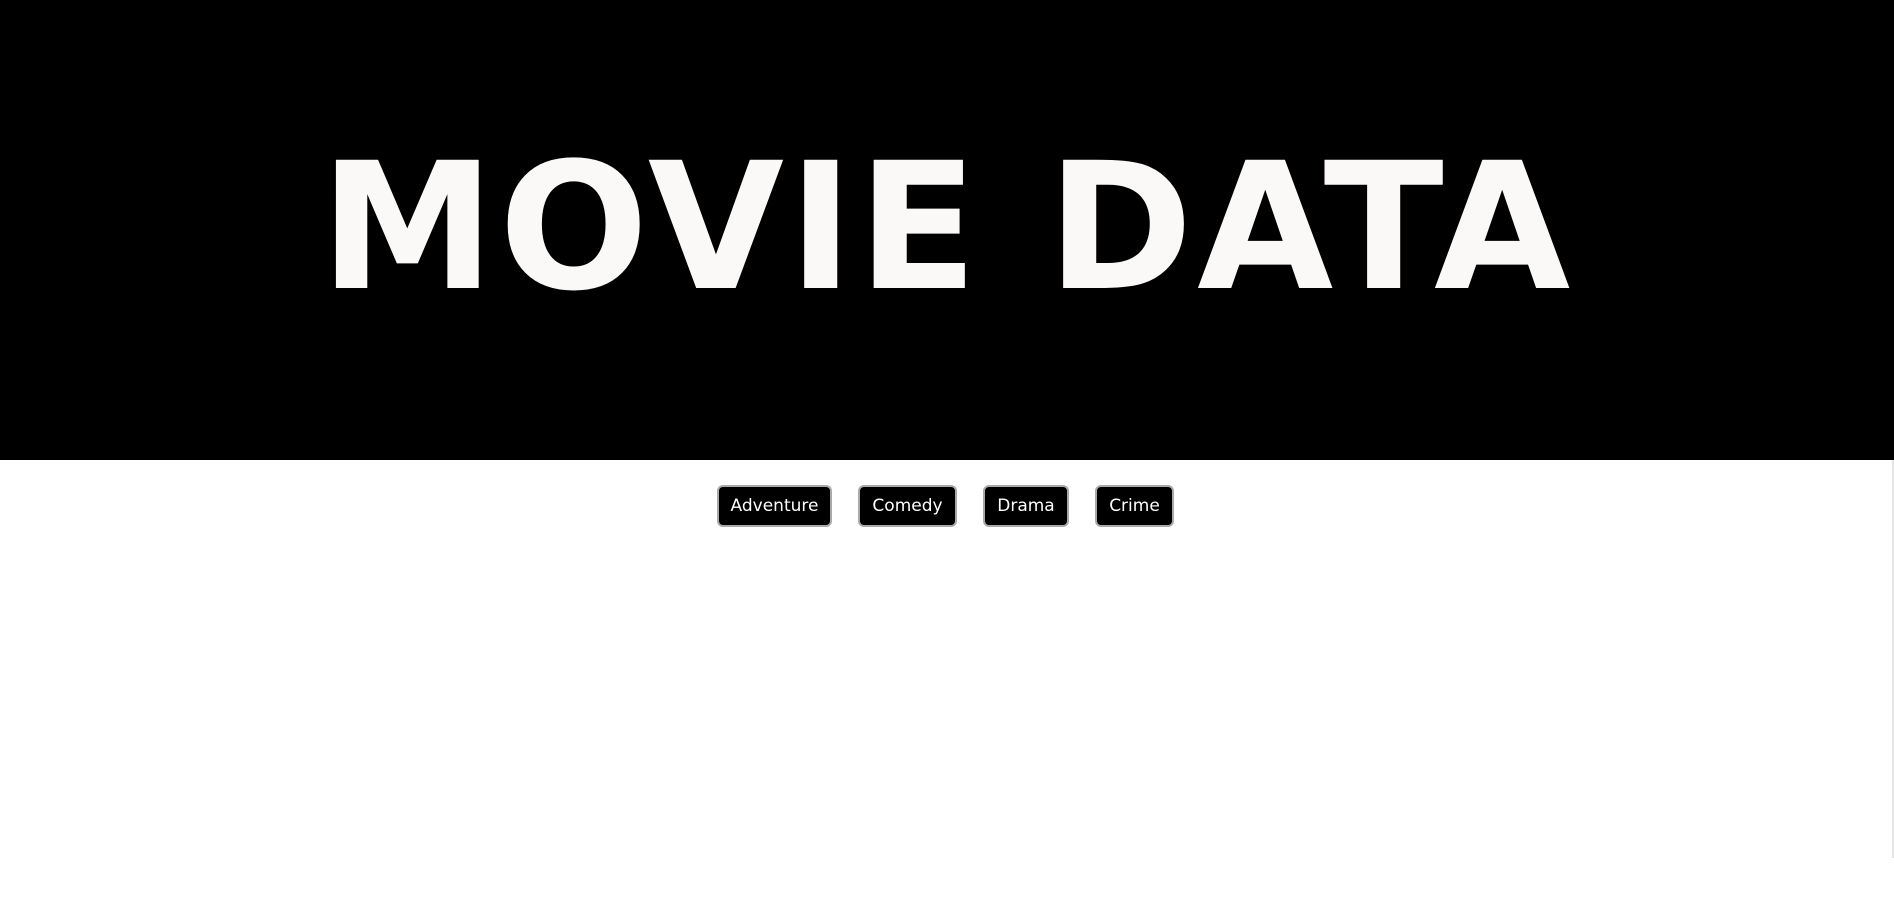  Describe the element at coordinates (907, 506) in the screenshot. I see `comedy-button: Comedy` at that location.